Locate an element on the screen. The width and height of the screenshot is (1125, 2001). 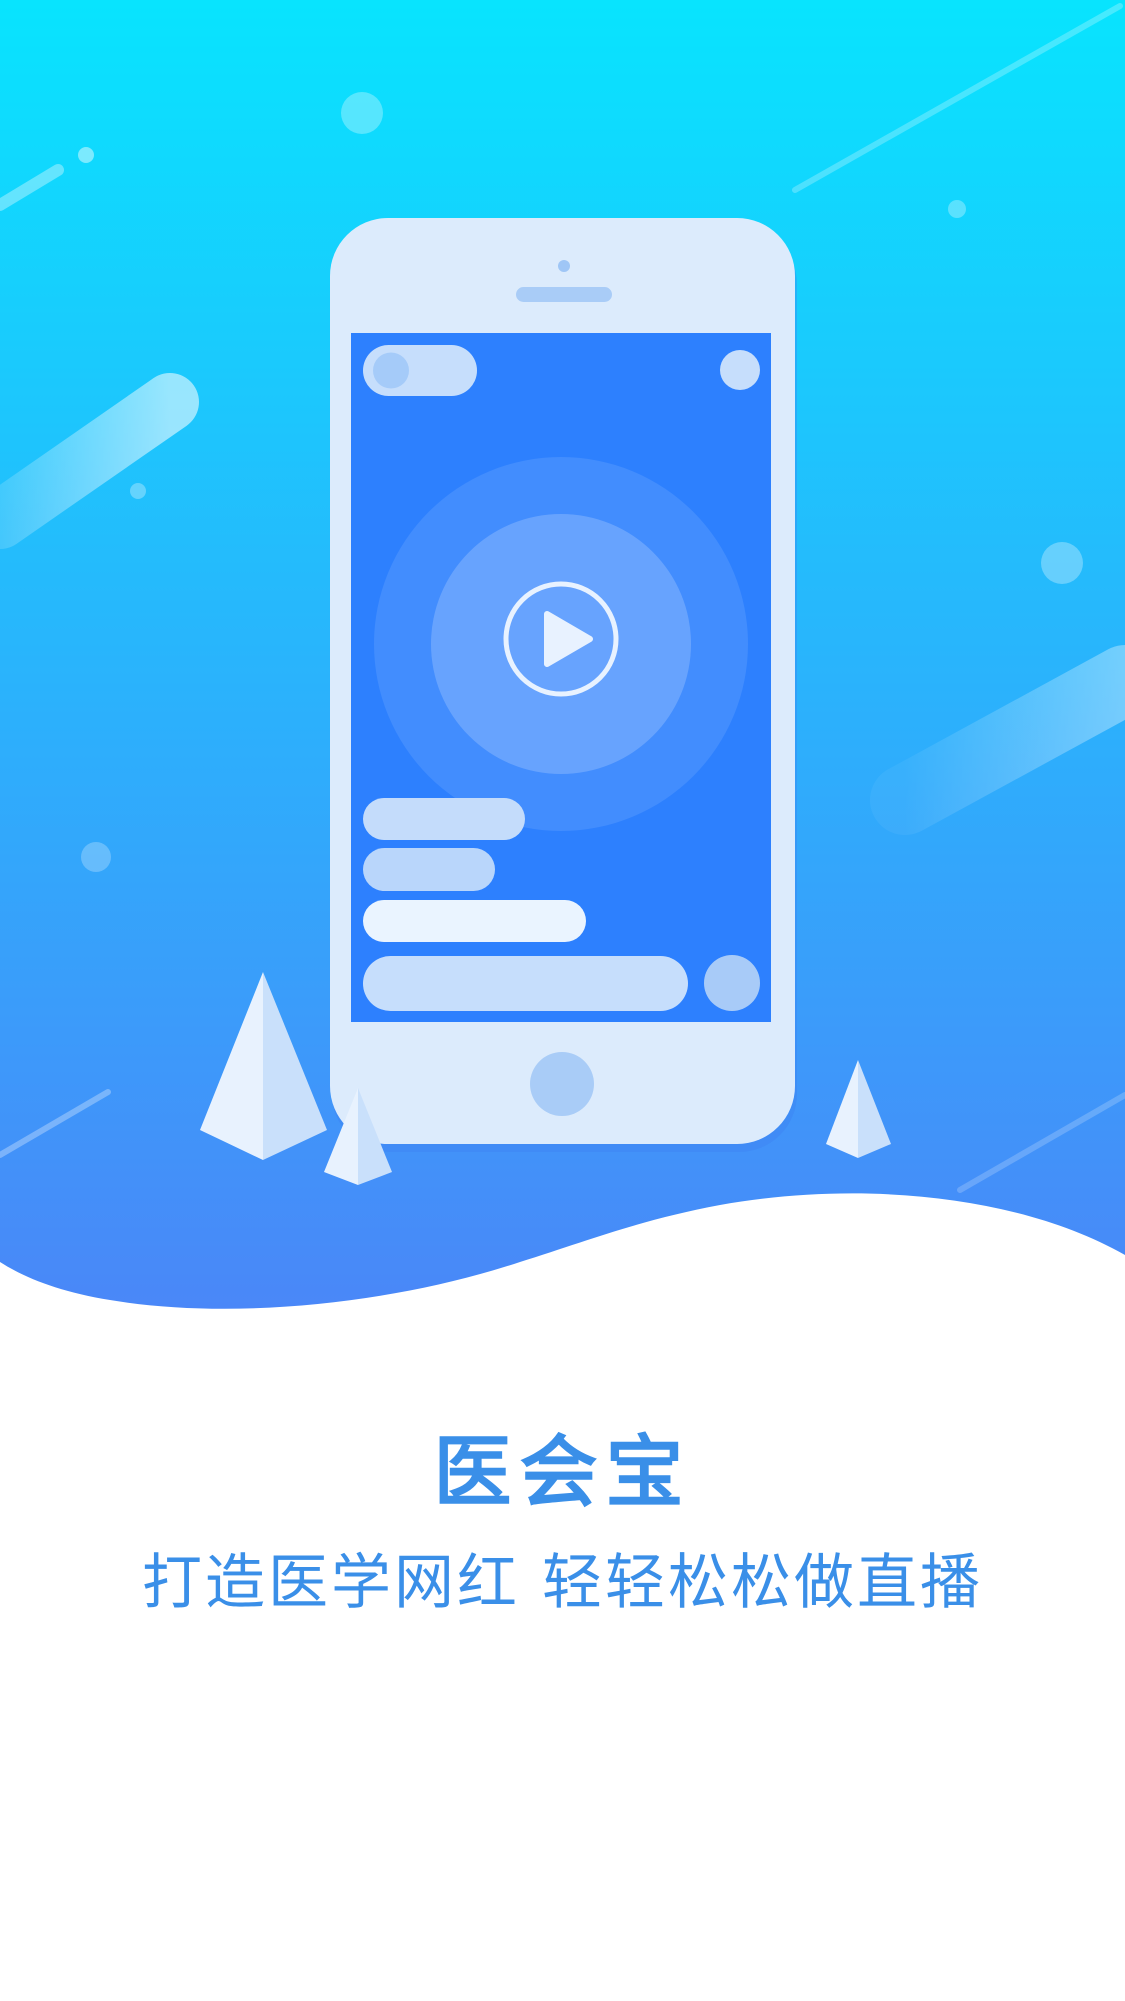
avatar is located at coordinates (391, 370).